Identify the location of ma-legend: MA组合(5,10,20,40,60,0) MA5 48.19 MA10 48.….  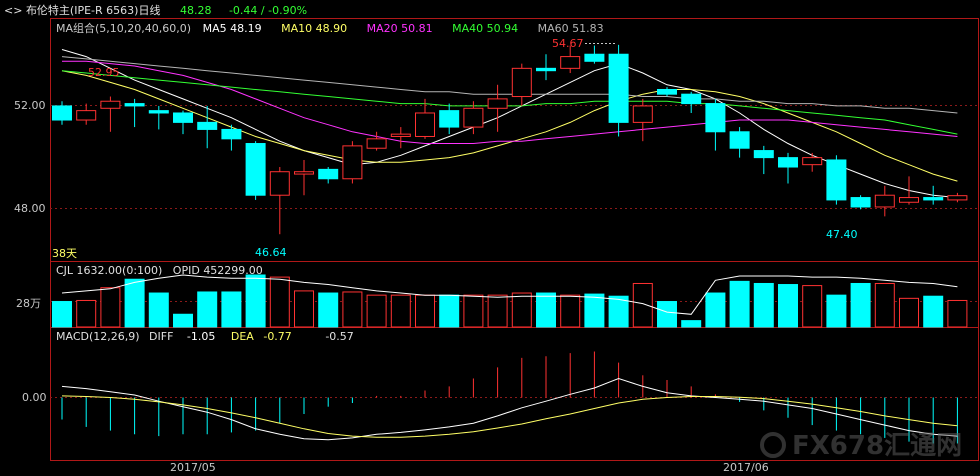
(330, 28).